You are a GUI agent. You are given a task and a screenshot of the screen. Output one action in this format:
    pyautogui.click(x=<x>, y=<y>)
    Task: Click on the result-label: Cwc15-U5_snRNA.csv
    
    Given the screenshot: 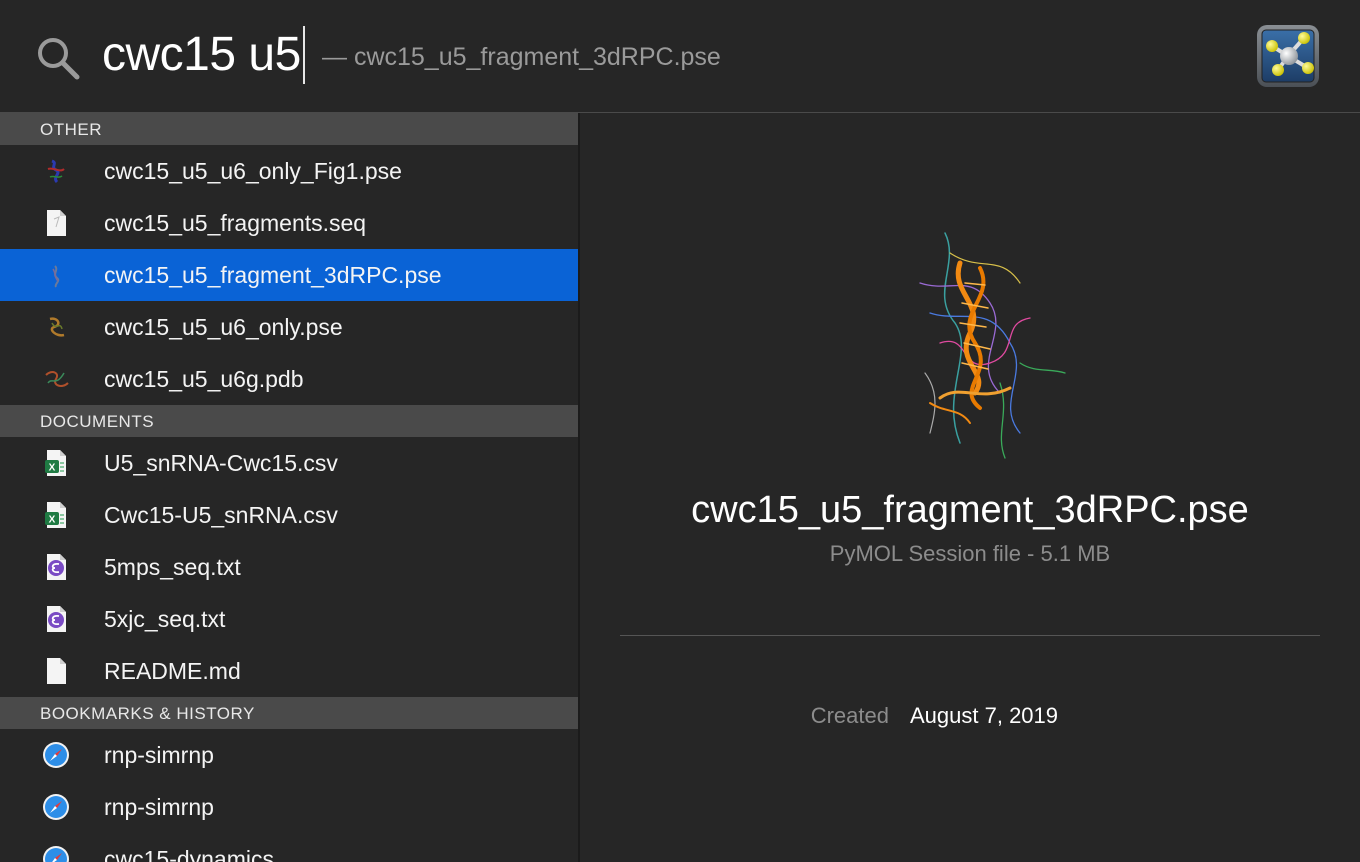 What is the action you would take?
    pyautogui.click(x=221, y=515)
    